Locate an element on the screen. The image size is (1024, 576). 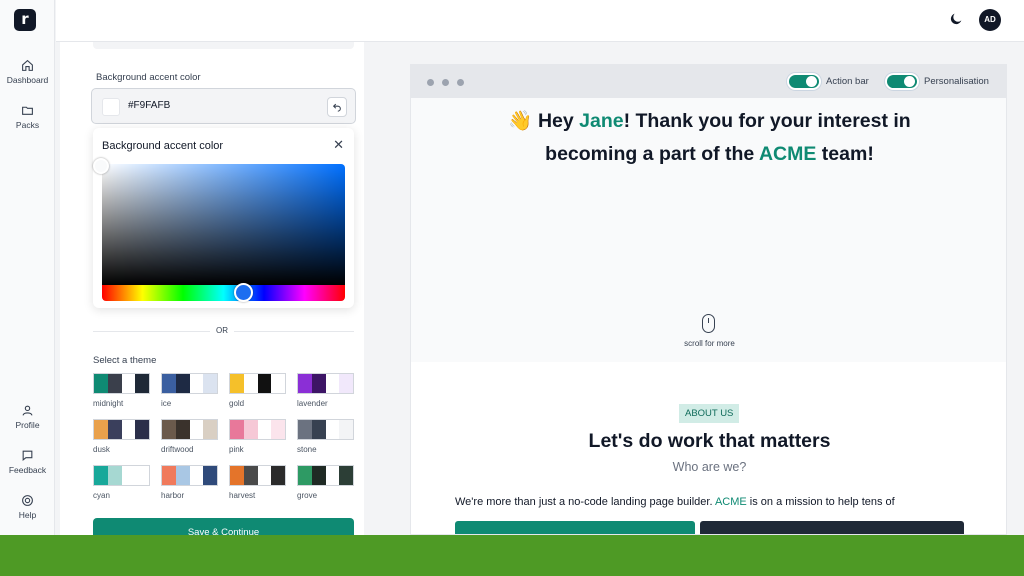
theme-cyan: cyan is located at coordinates (121, 482).